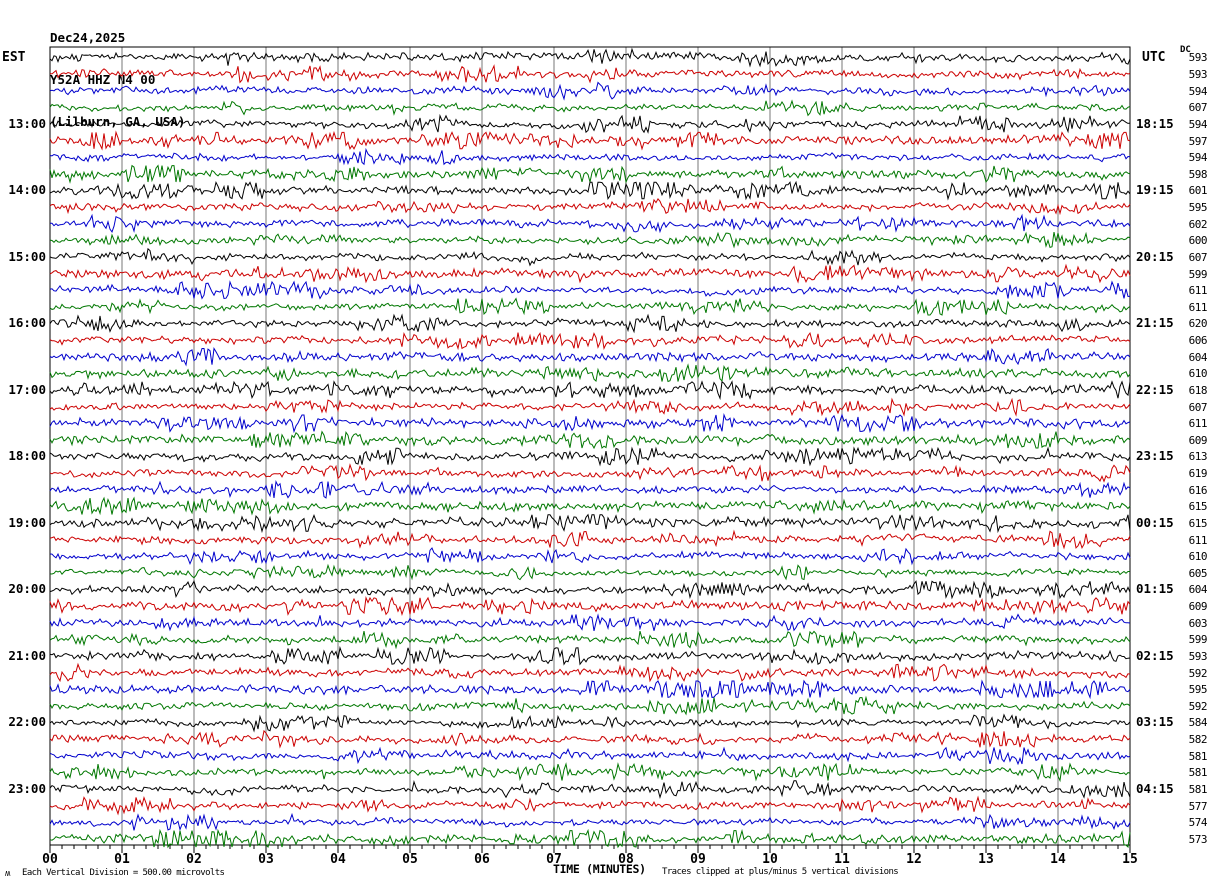 The image size is (1210, 886). Describe the element at coordinates (842, 859) in the screenshot. I see `minute-label: 11` at that location.